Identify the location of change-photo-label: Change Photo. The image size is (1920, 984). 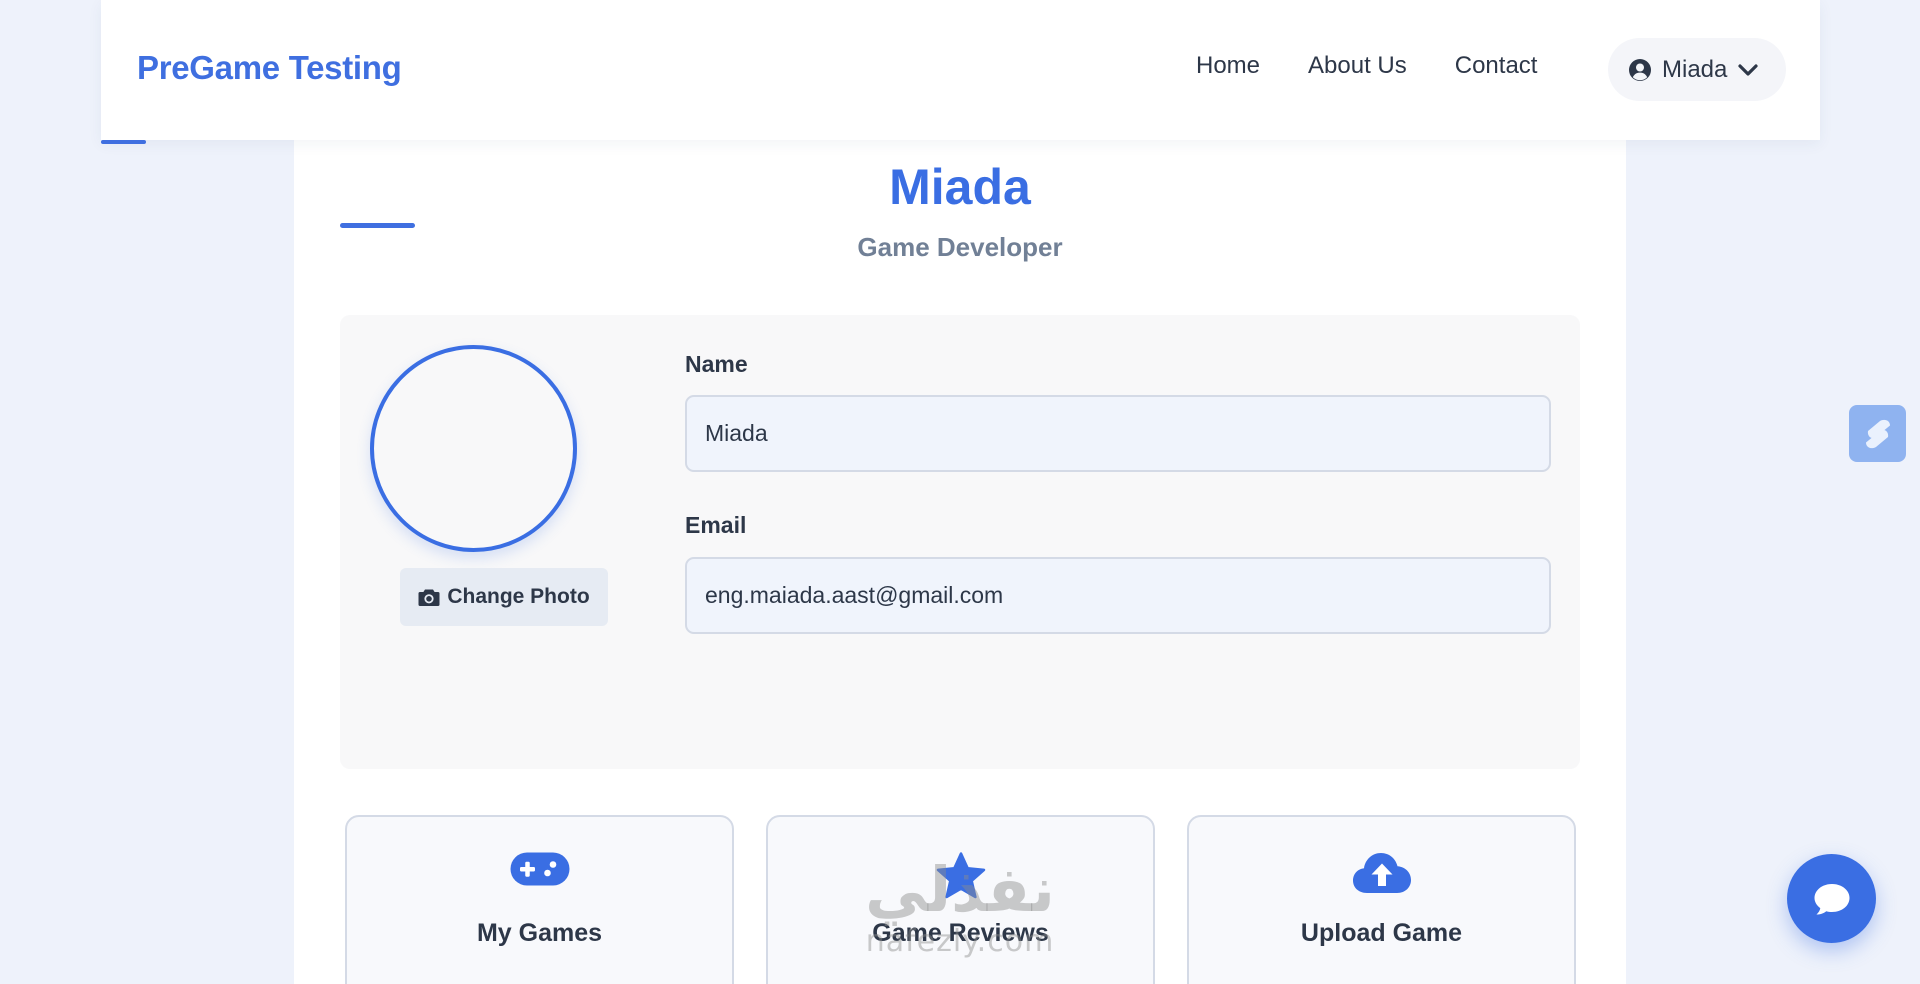
(518, 596).